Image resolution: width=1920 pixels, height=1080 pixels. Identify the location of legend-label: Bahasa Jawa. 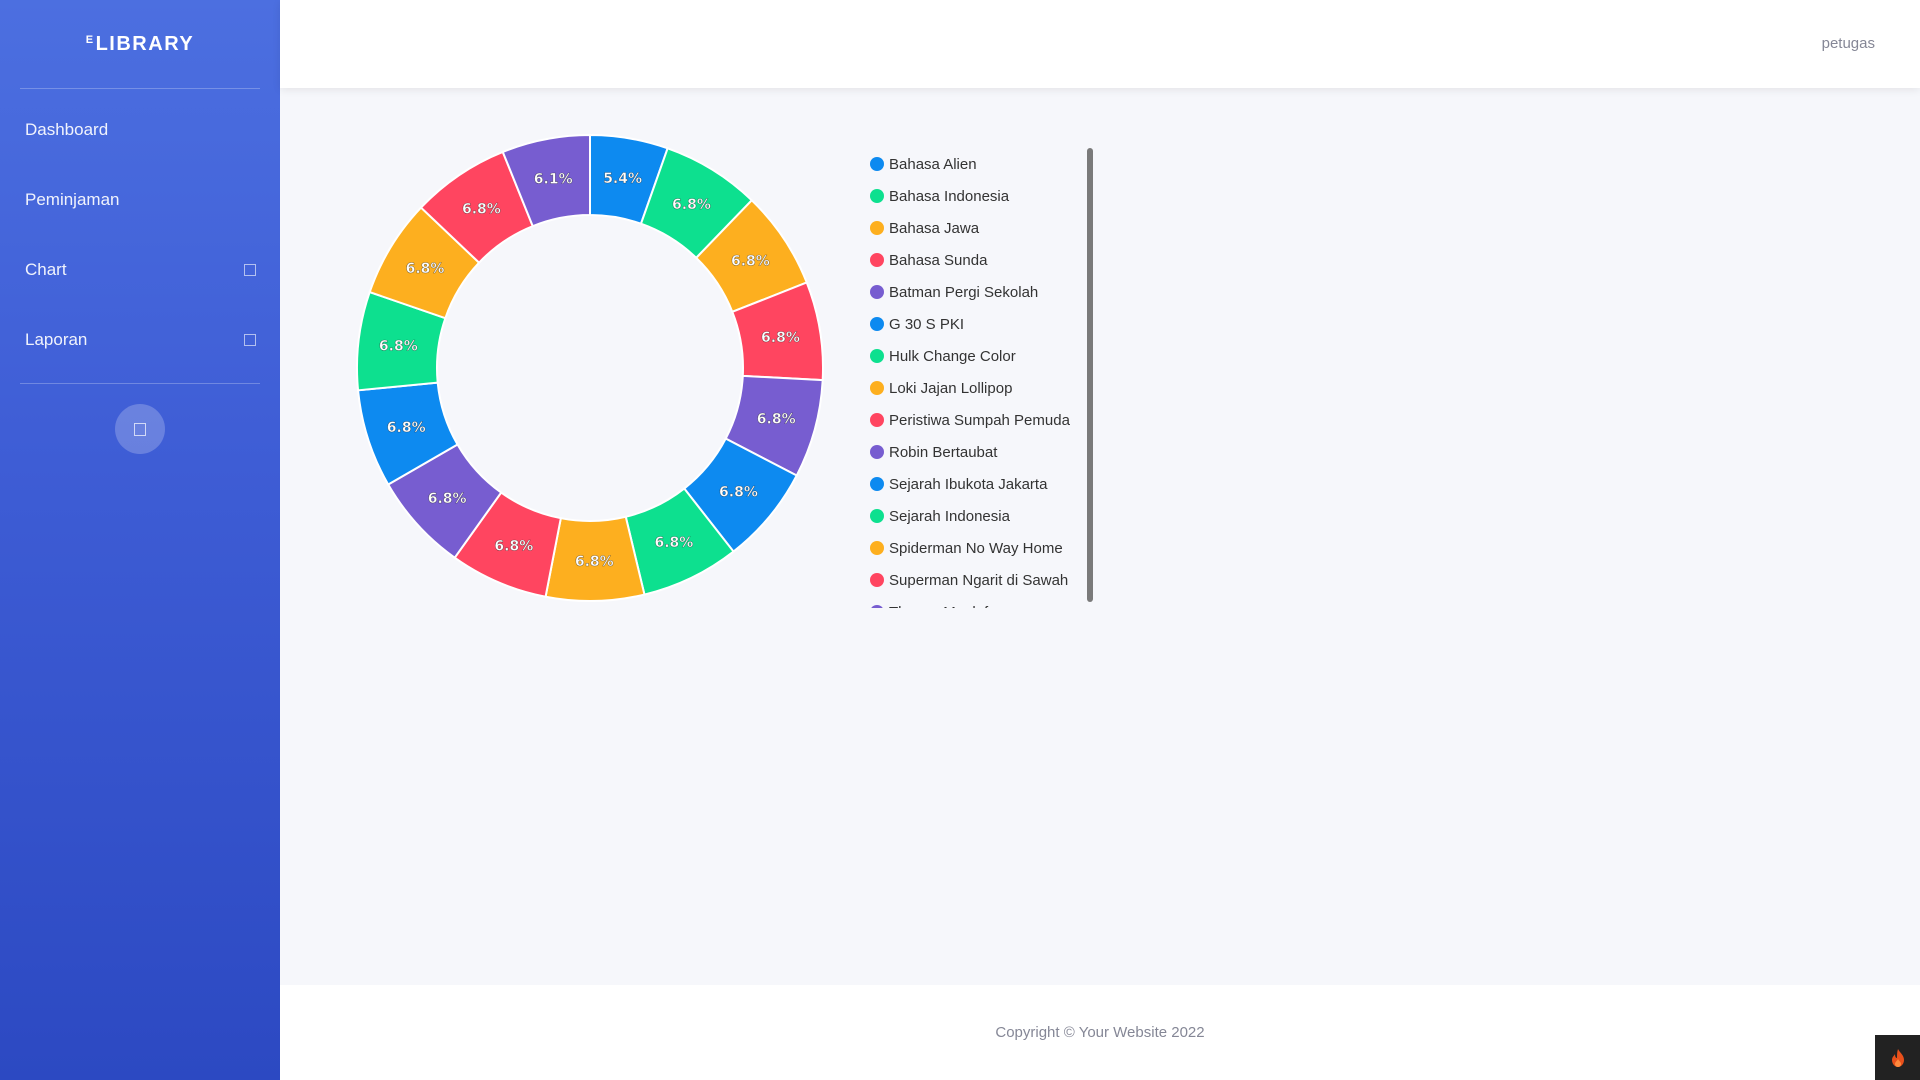
(934, 228).